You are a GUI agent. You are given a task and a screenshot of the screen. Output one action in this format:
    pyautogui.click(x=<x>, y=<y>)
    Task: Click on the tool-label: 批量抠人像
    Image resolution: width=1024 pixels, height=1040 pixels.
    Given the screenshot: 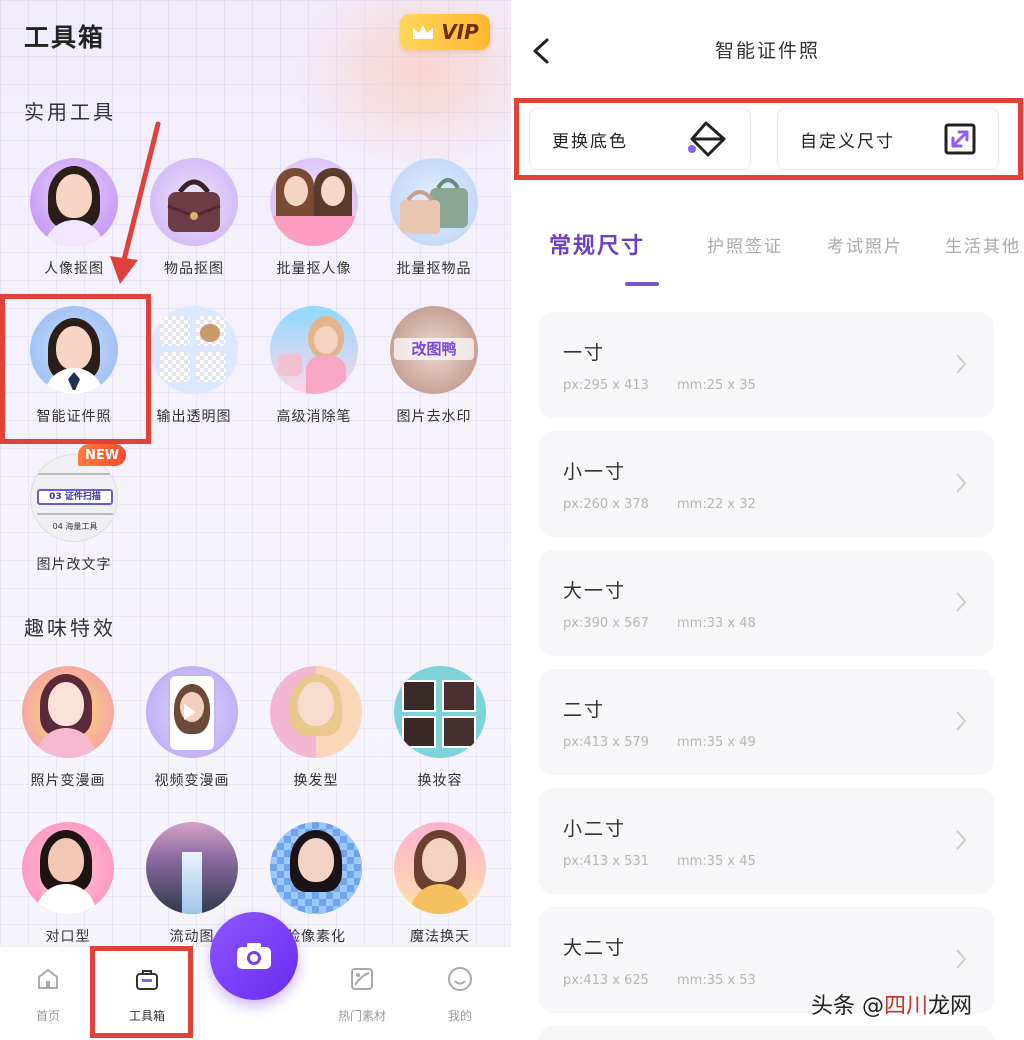 What is the action you would take?
    pyautogui.click(x=314, y=269)
    